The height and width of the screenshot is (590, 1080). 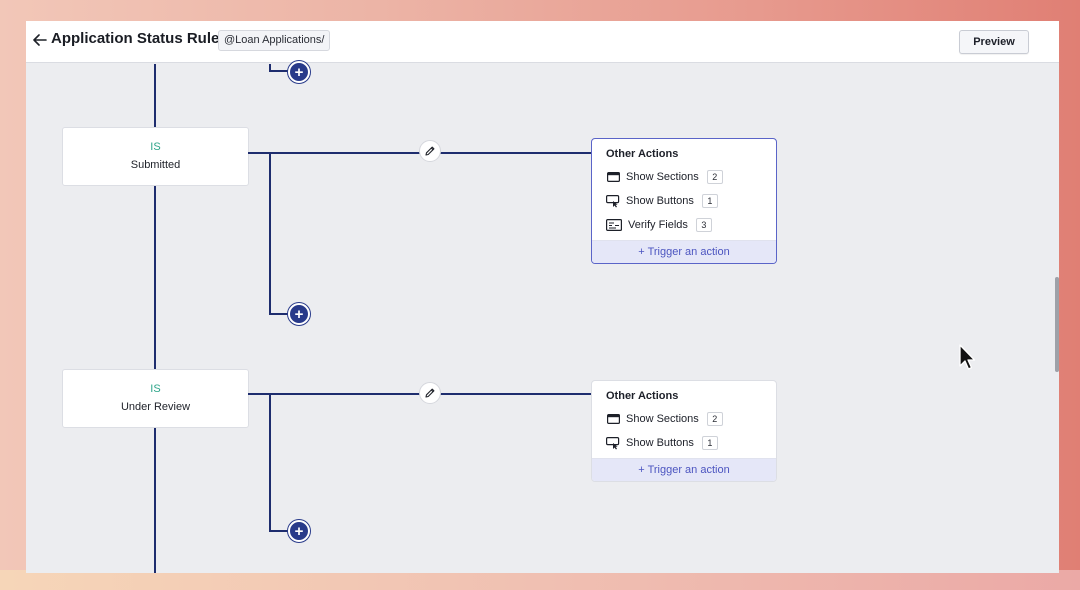 What do you see at coordinates (299, 72) in the screenshot?
I see `add-branch-button: +` at bounding box center [299, 72].